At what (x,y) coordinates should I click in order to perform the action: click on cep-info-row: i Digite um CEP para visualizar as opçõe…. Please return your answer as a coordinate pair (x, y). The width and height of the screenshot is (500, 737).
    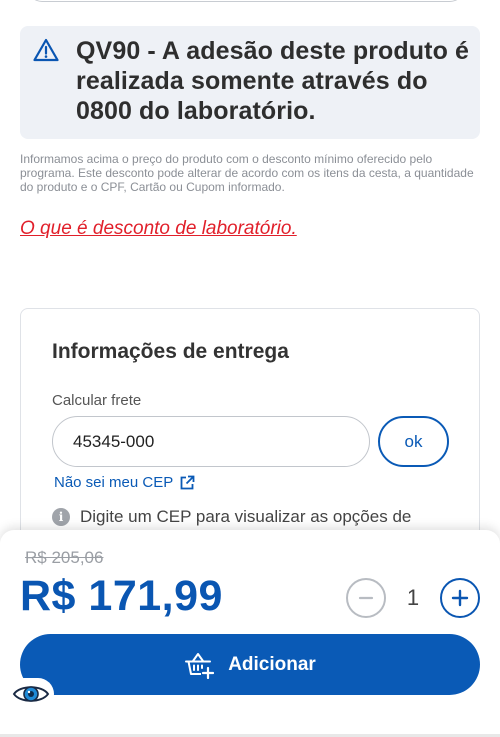
    Looking at the image, I should click on (231, 517).